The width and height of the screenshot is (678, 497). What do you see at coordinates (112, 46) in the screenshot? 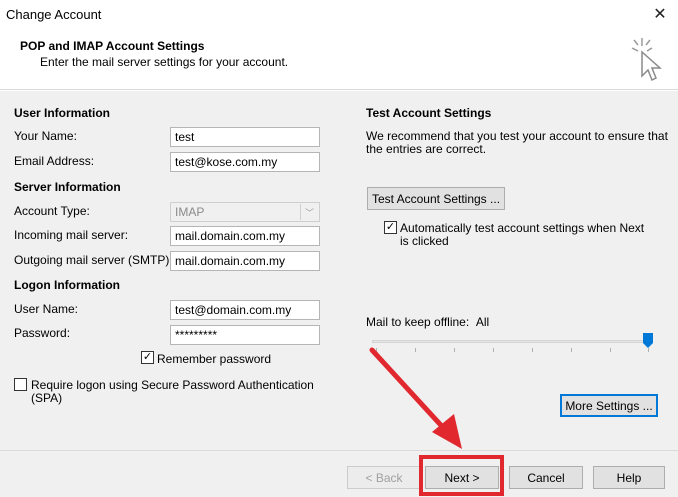
I see `header-title: POP and IMAP Account Settings` at bounding box center [112, 46].